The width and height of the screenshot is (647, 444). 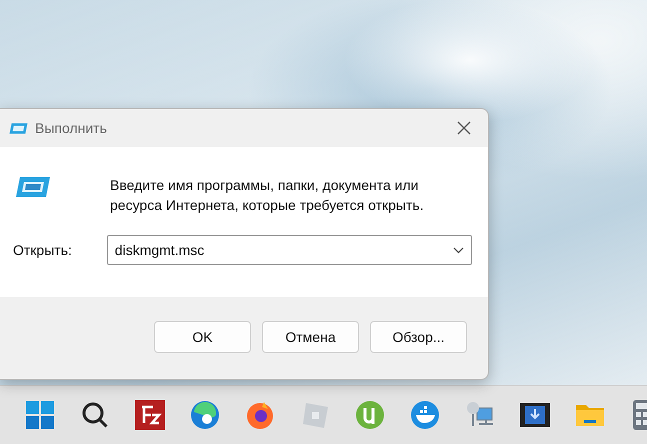 I want to click on dialog-button: OK, so click(x=202, y=337).